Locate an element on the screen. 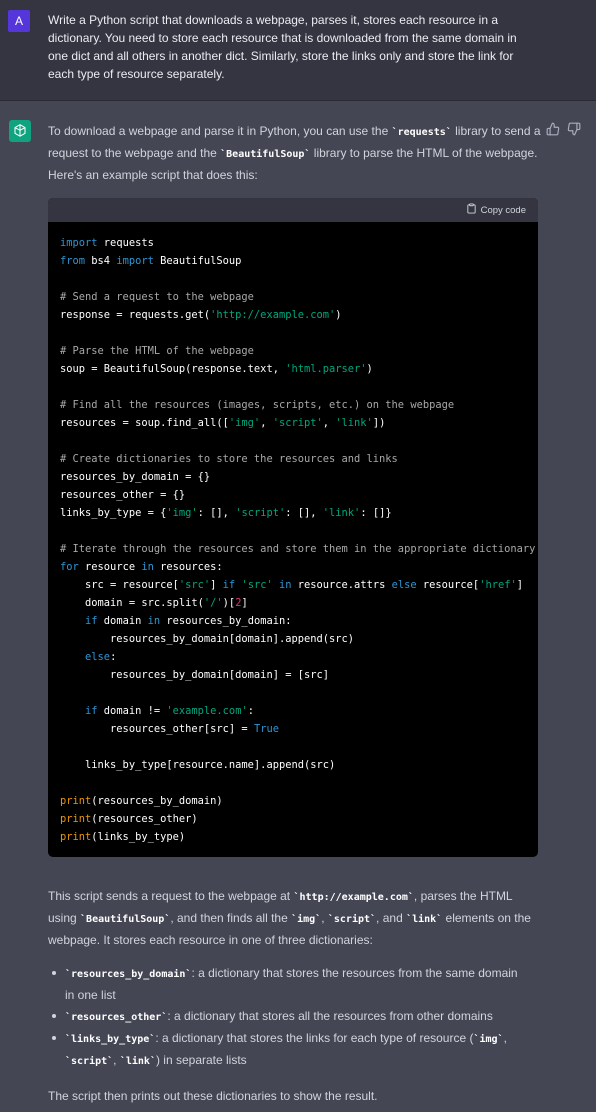 Image resolution: width=596 pixels, height=1112 pixels. code-line: print(links_by_type) is located at coordinates (123, 837).